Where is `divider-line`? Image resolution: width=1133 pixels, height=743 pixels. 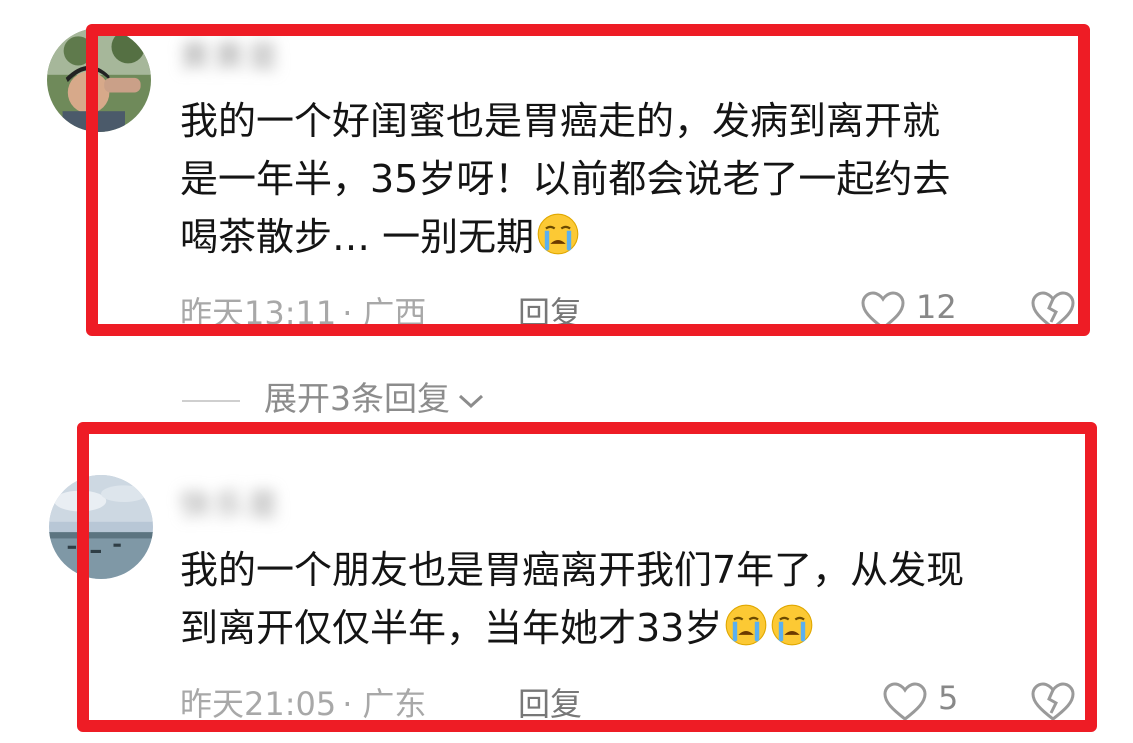
divider-line is located at coordinates (211, 400).